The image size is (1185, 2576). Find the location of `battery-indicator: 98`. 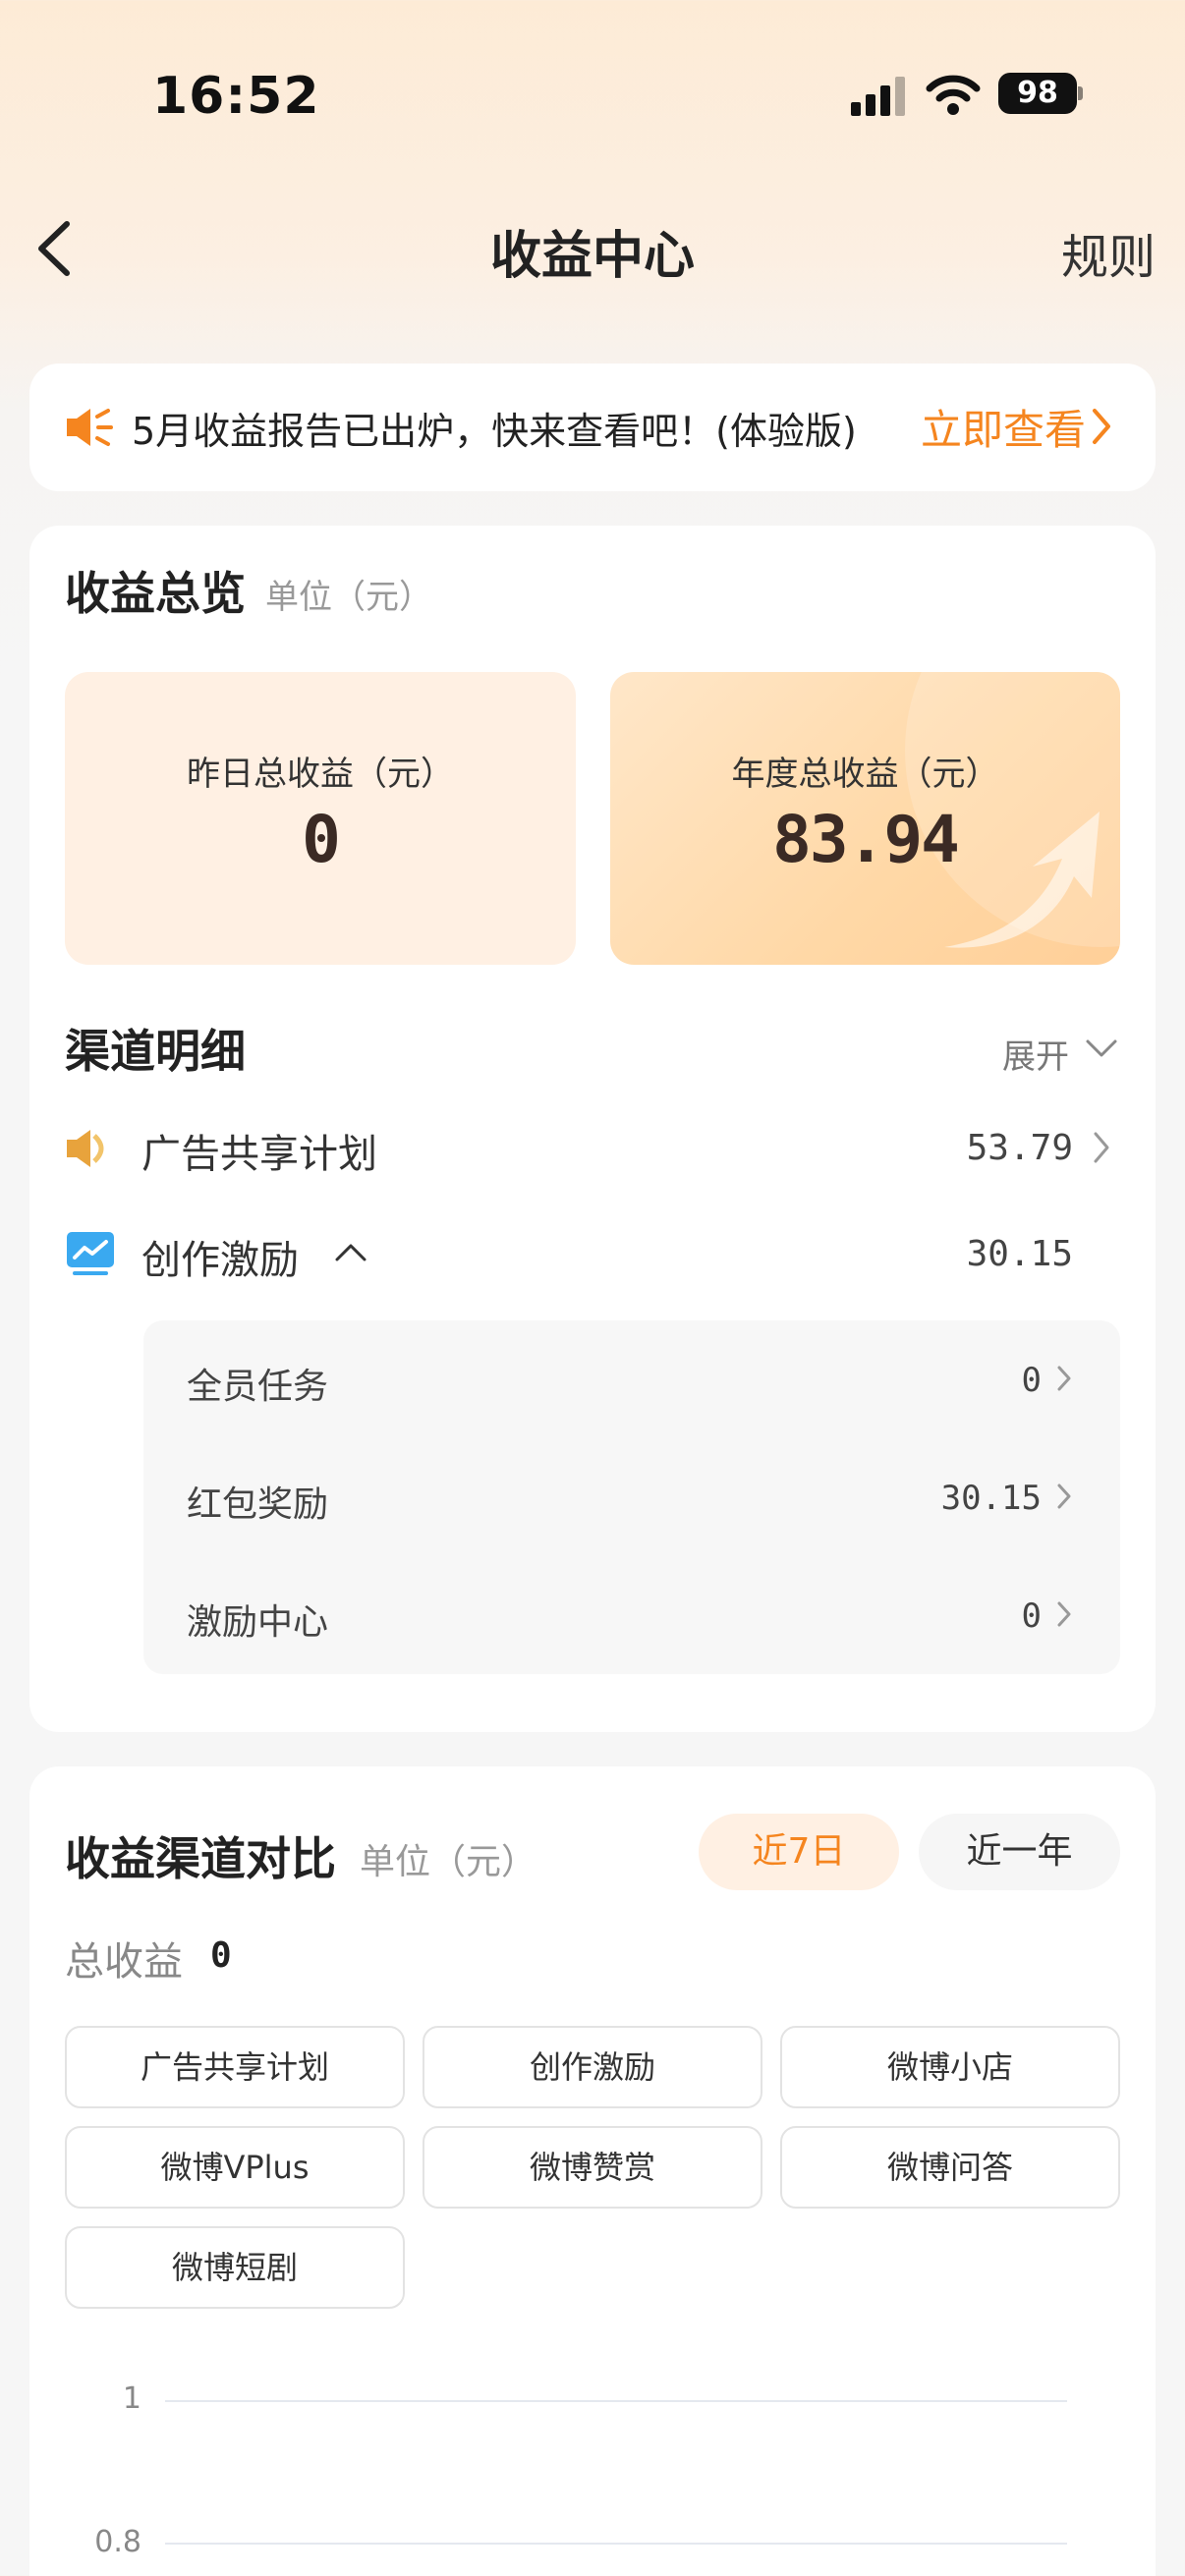

battery-indicator: 98 is located at coordinates (1038, 93).